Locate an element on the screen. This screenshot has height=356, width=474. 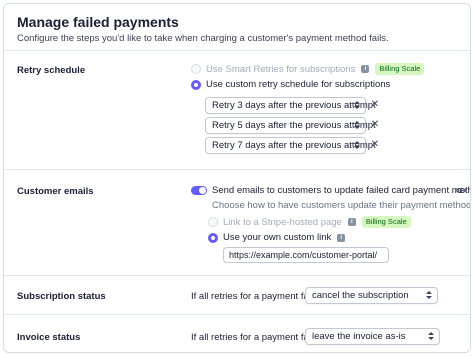
custom-link-radio is located at coordinates (213, 237).